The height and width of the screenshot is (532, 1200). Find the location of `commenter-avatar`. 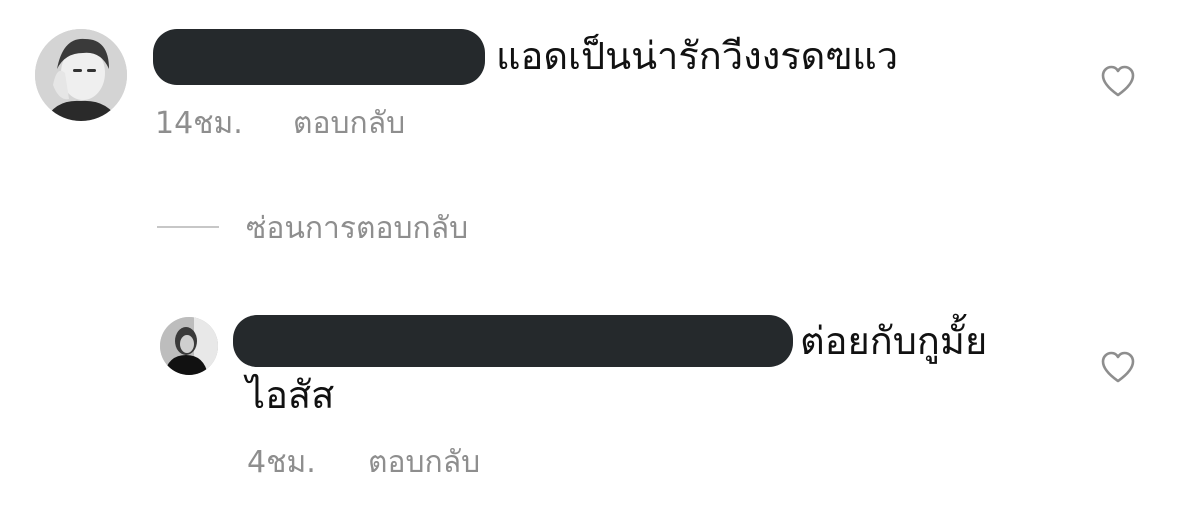

commenter-avatar is located at coordinates (81, 75).